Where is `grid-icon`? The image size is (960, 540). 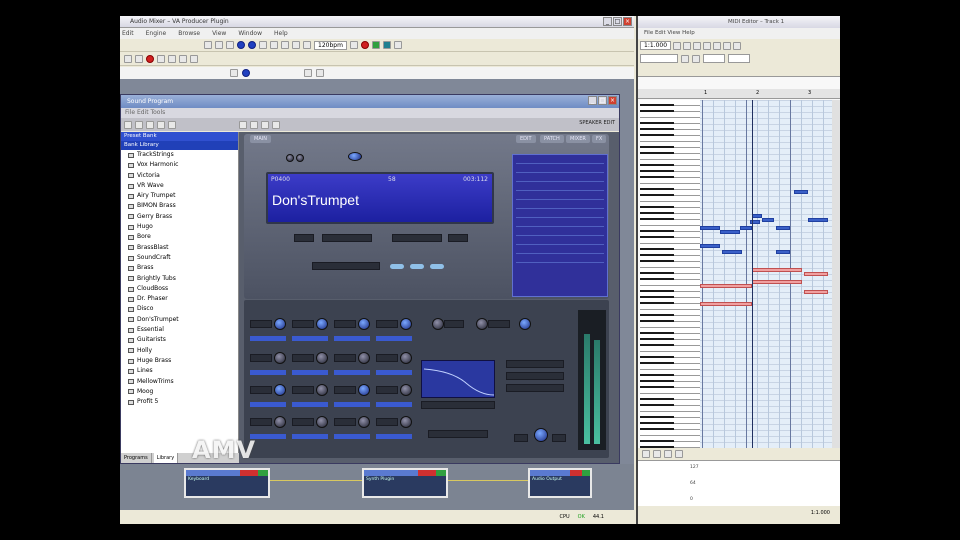 grid-icon is located at coordinates (353, 45).